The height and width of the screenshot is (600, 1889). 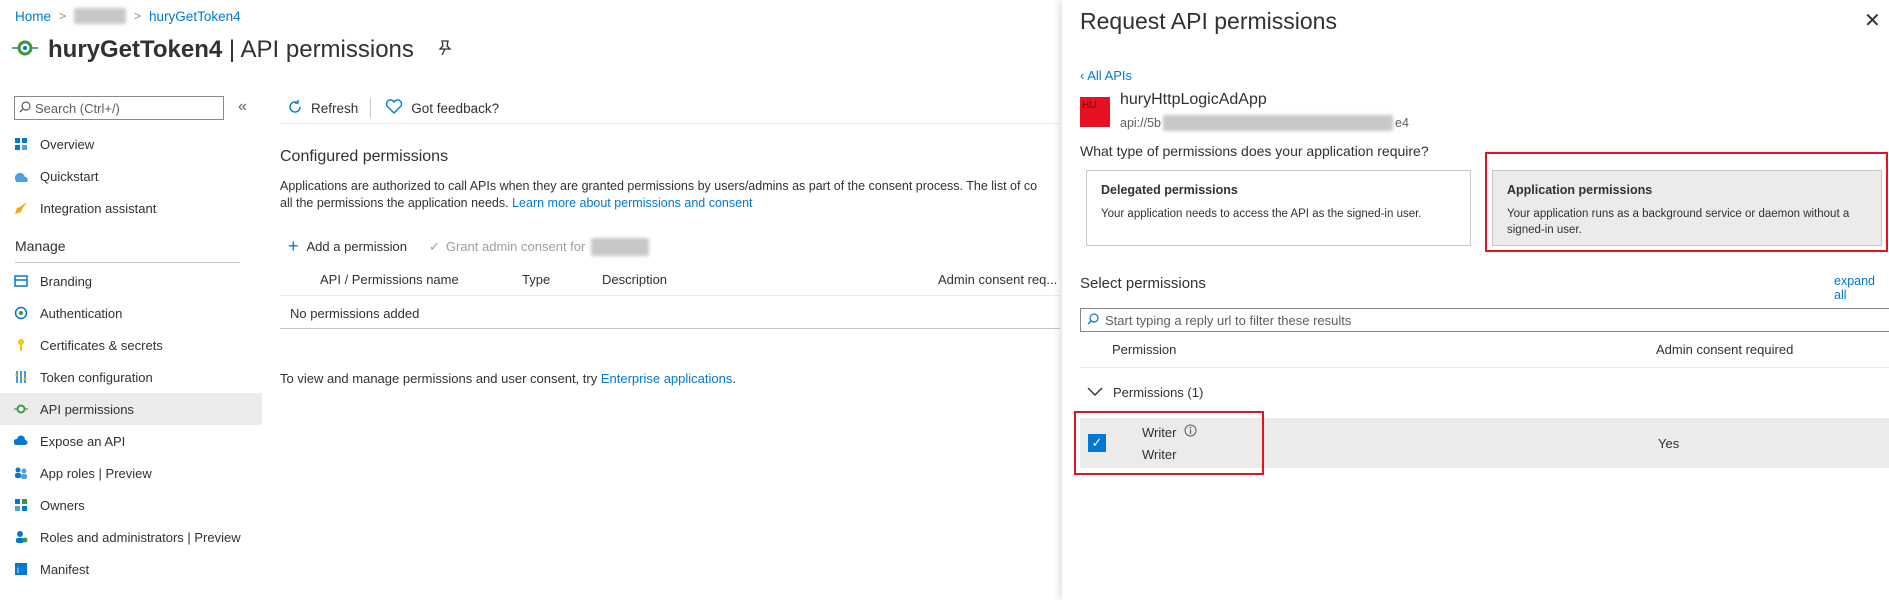 I want to click on column-header: Type, so click(x=536, y=279).